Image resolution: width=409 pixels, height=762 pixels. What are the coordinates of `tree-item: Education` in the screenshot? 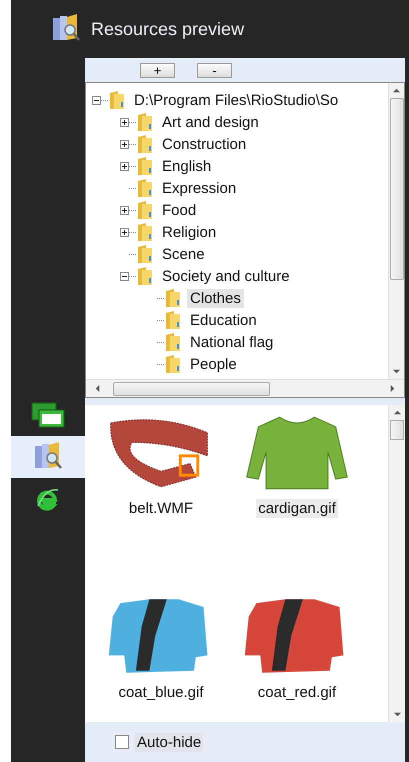 It's located at (223, 320).